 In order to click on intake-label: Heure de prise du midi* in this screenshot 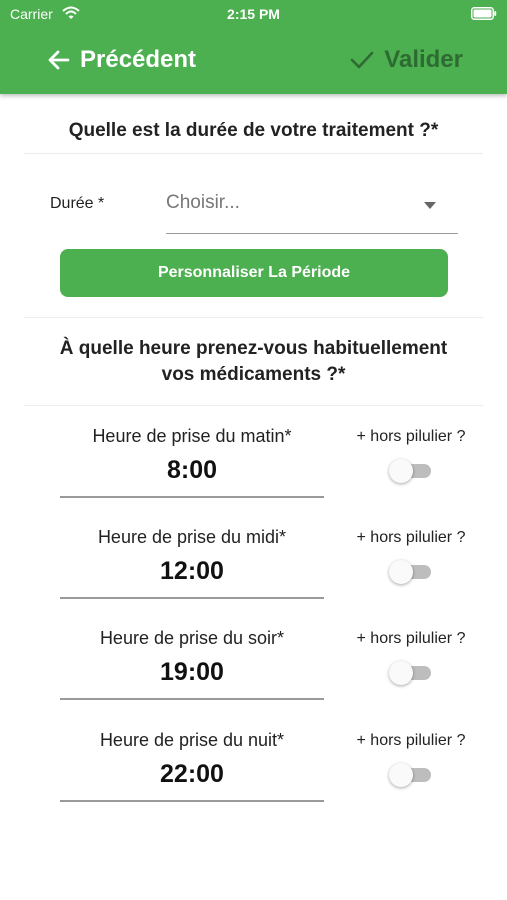, I will do `click(192, 537)`.